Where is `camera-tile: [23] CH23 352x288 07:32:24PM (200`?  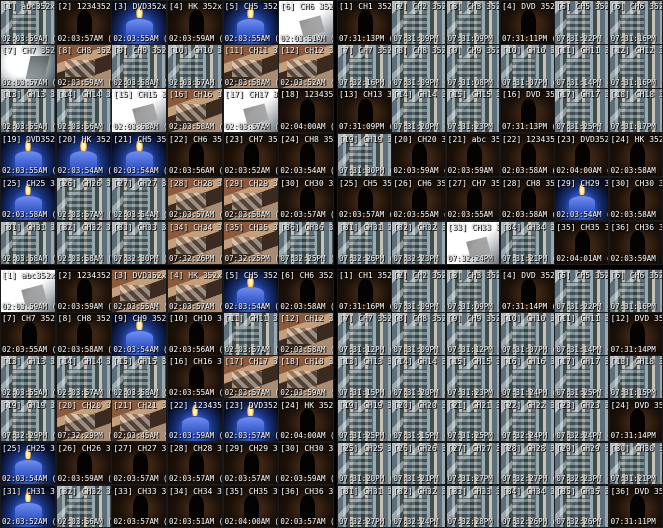 camera-tile: [23] CH23 352x288 07:32:24PM (200 is located at coordinates (582, 420).